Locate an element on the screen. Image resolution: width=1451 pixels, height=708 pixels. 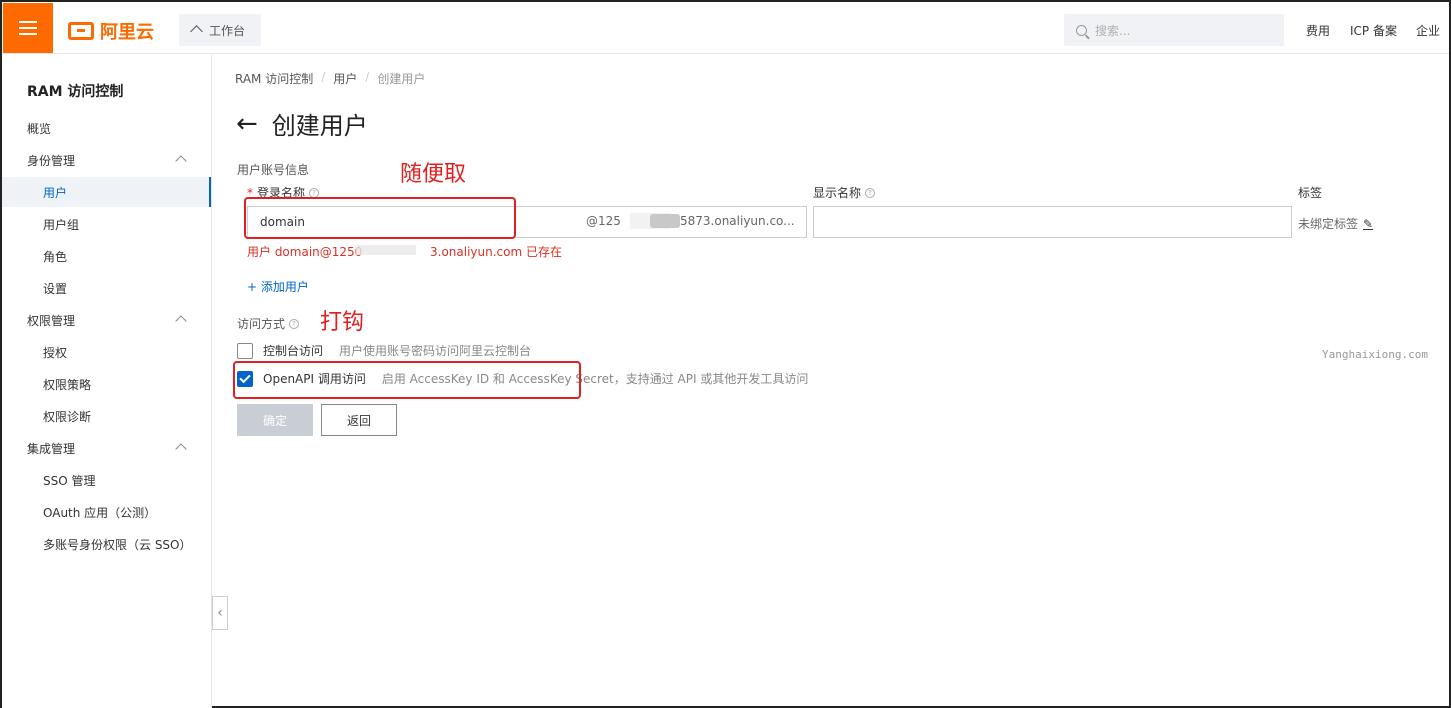
top-link-enterprise: 企业 is located at coordinates (1428, 30).